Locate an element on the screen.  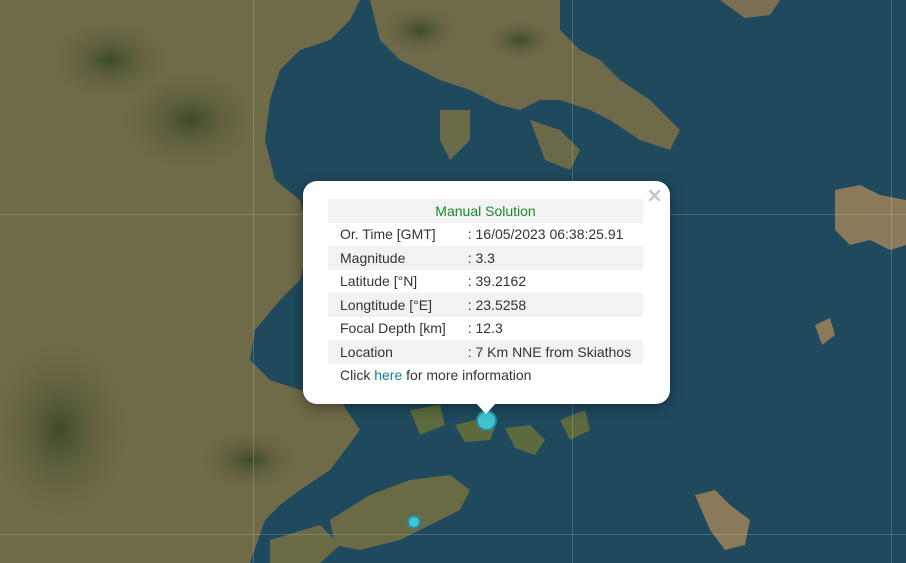
table-row: Longtitude [°E] : 23.5258 is located at coordinates (485, 305).